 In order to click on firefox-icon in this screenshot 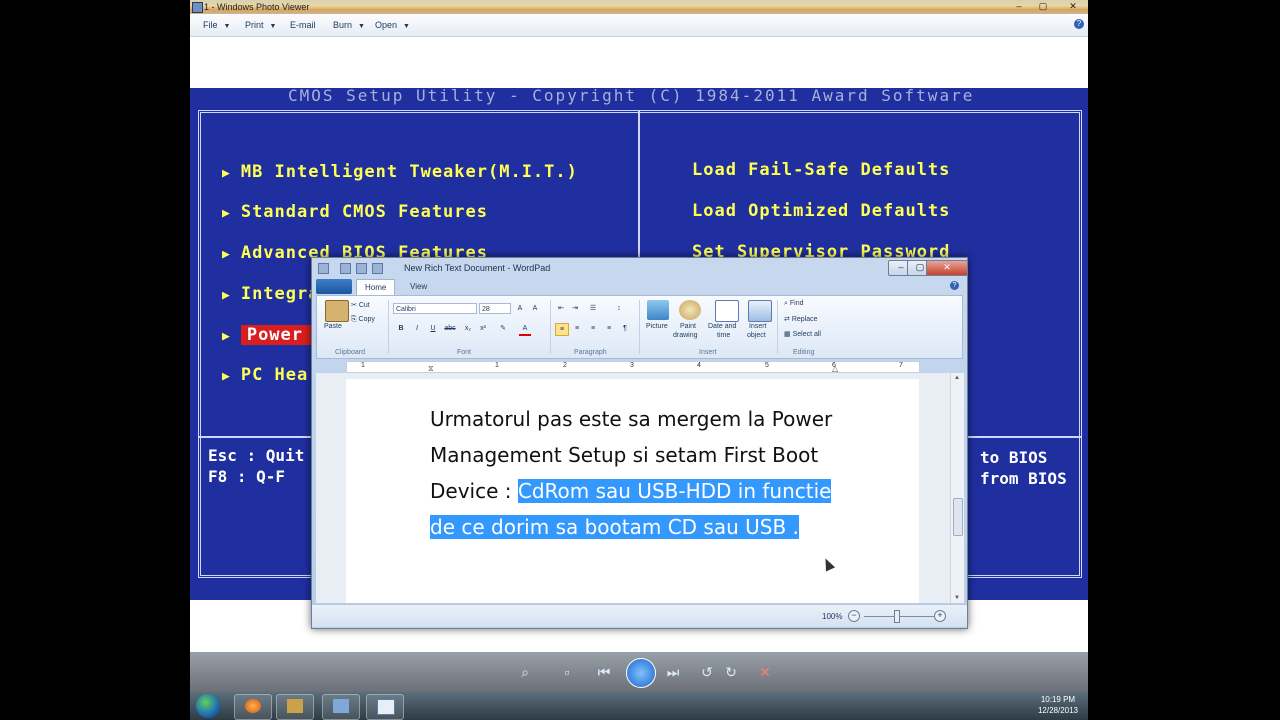, I will do `click(253, 706)`.